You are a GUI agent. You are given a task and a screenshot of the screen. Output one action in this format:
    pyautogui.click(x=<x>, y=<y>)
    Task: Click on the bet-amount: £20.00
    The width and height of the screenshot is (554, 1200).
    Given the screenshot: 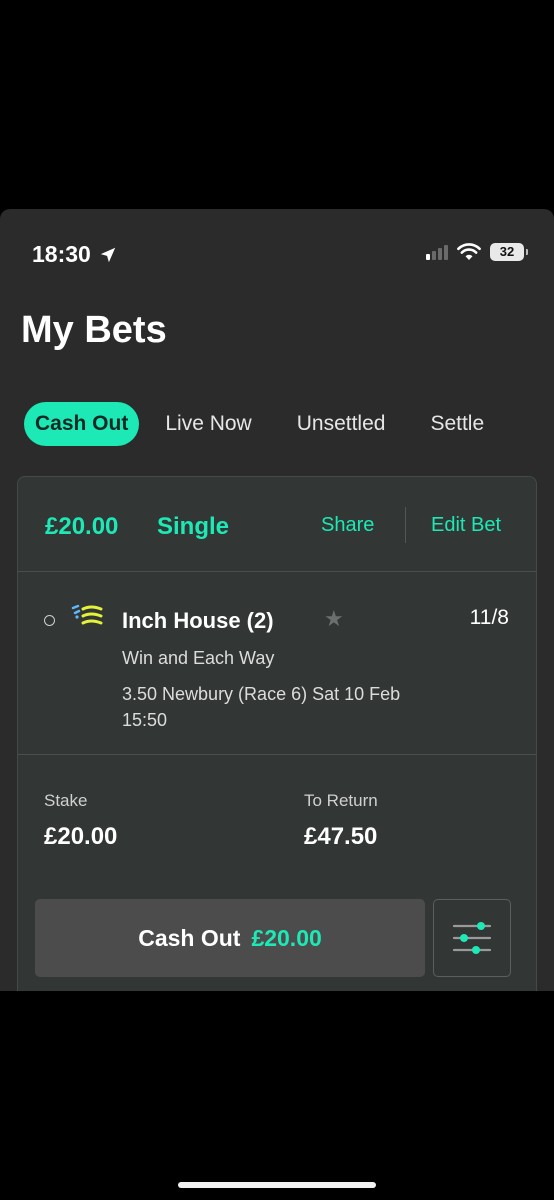 What is the action you would take?
    pyautogui.click(x=82, y=526)
    